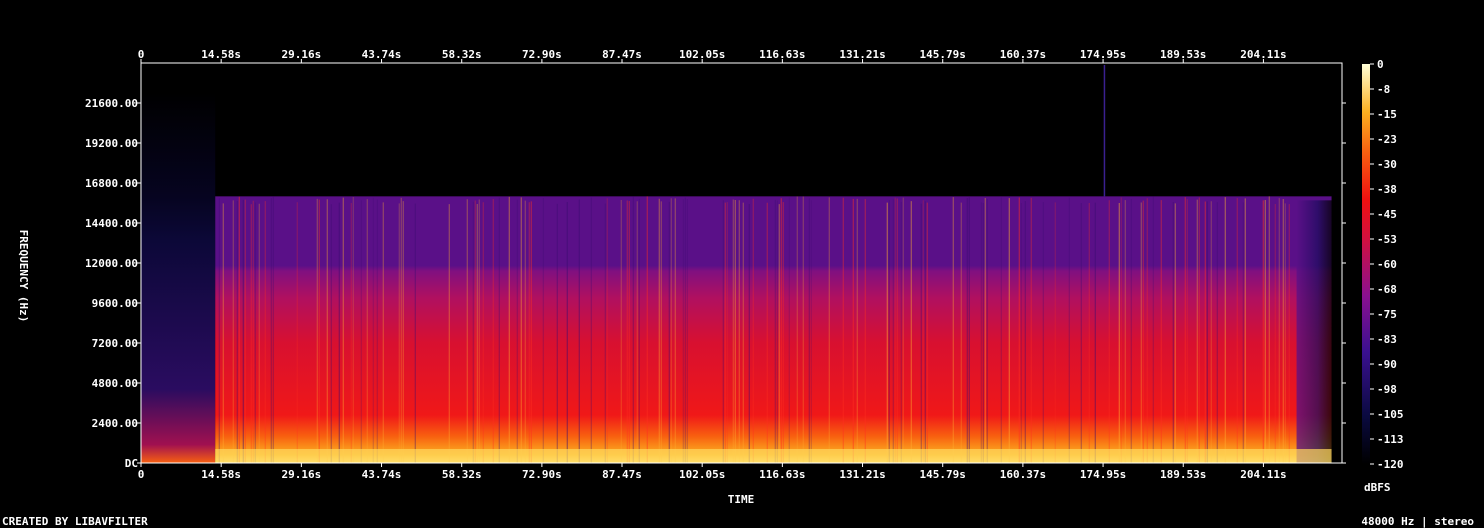 This screenshot has width=1484, height=528. I want to click on x-tick-label-bottom: 87.47s, so click(622, 474).